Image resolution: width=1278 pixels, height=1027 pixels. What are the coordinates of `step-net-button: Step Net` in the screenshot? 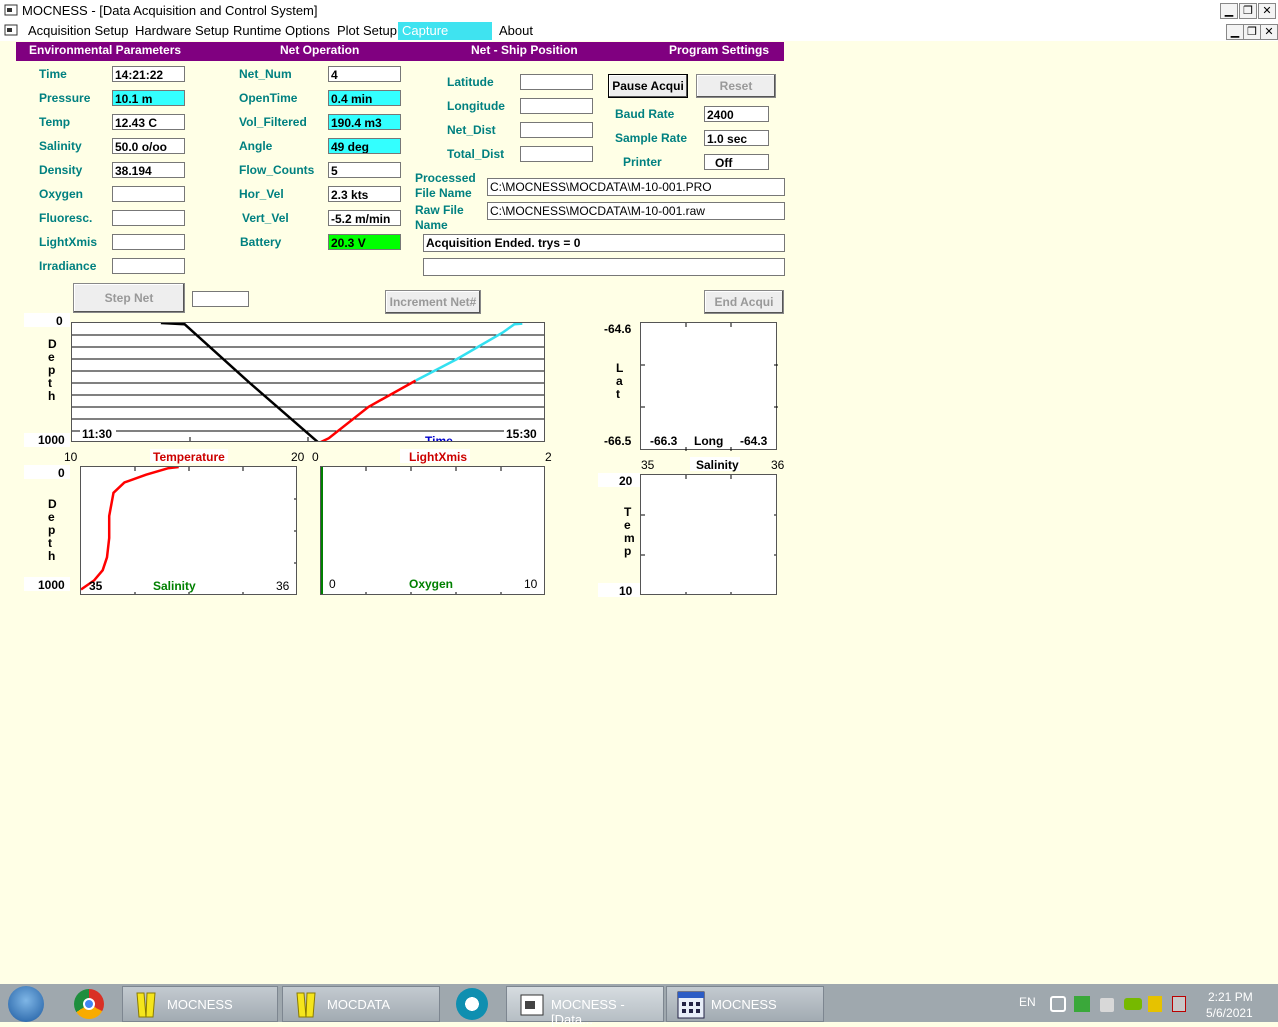 It's located at (129, 298).